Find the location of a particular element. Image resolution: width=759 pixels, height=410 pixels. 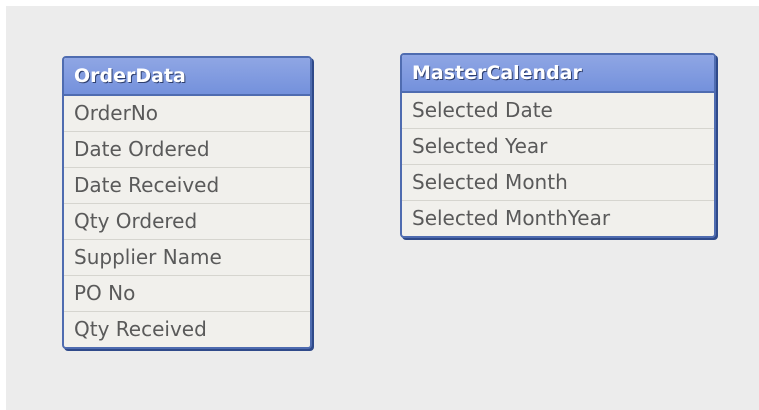

field-selected-year: Selected Year is located at coordinates (558, 147).